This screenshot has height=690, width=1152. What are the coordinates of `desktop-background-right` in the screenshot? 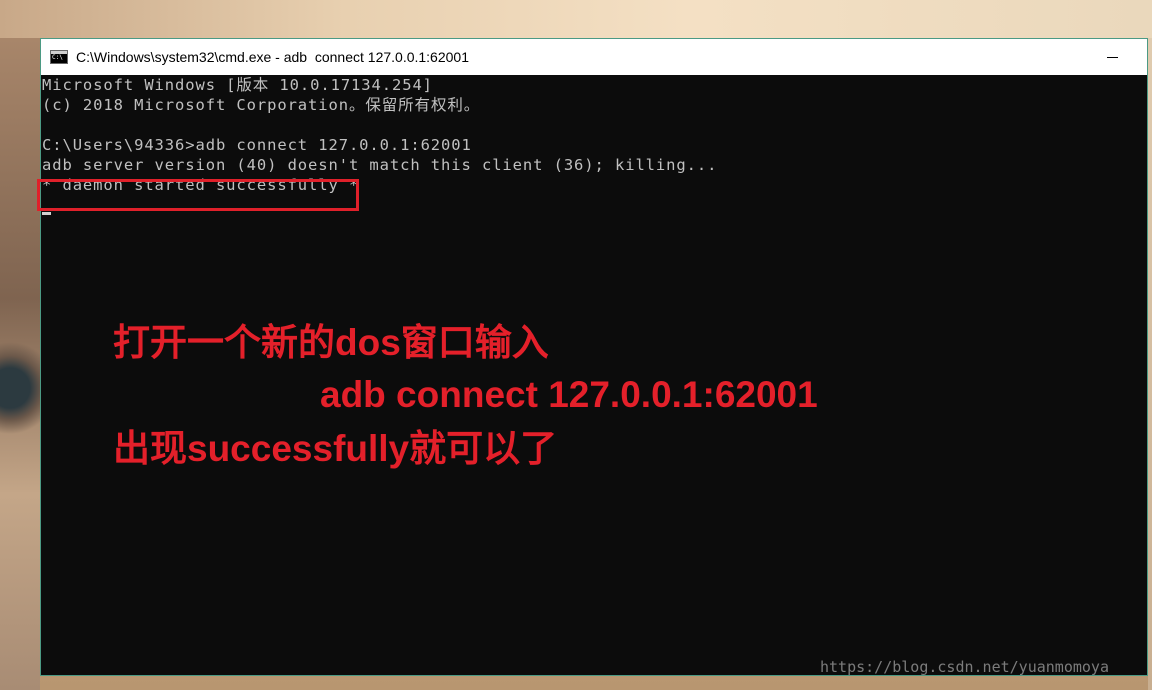 It's located at (1150, 364).